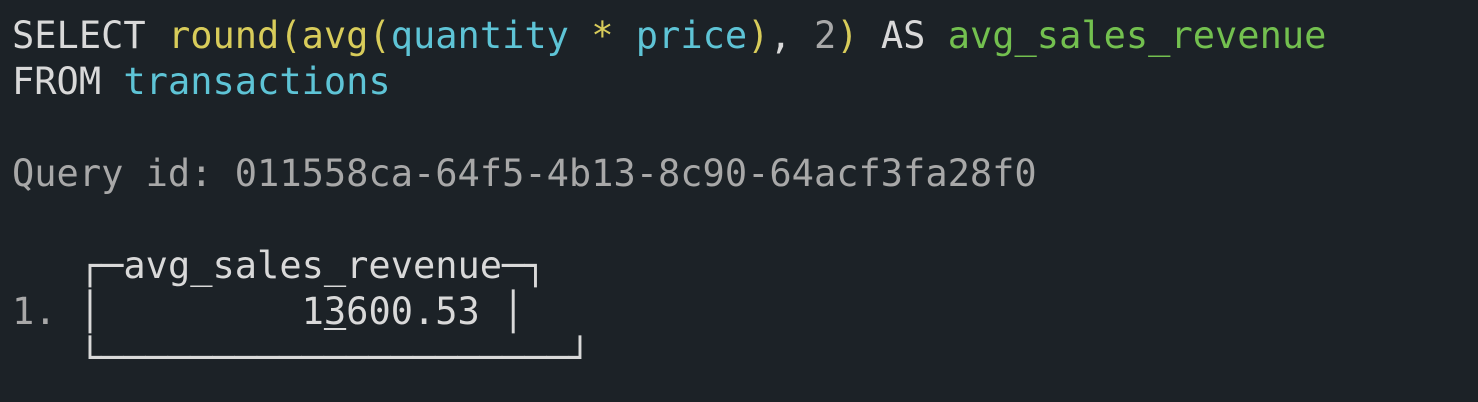 The height and width of the screenshot is (402, 1478). I want to click on result-column-header: avg_sales_revenue, so click(313, 265).